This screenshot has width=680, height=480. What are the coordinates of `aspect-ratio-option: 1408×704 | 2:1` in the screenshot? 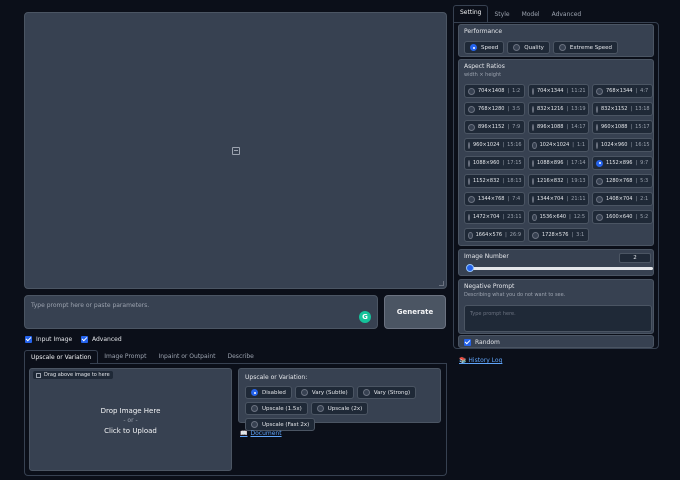 It's located at (622, 199).